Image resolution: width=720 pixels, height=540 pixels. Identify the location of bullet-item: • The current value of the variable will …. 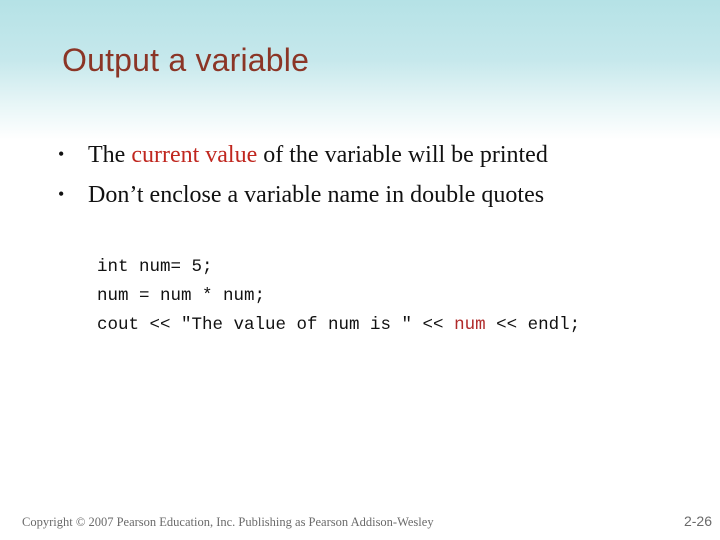
(303, 158).